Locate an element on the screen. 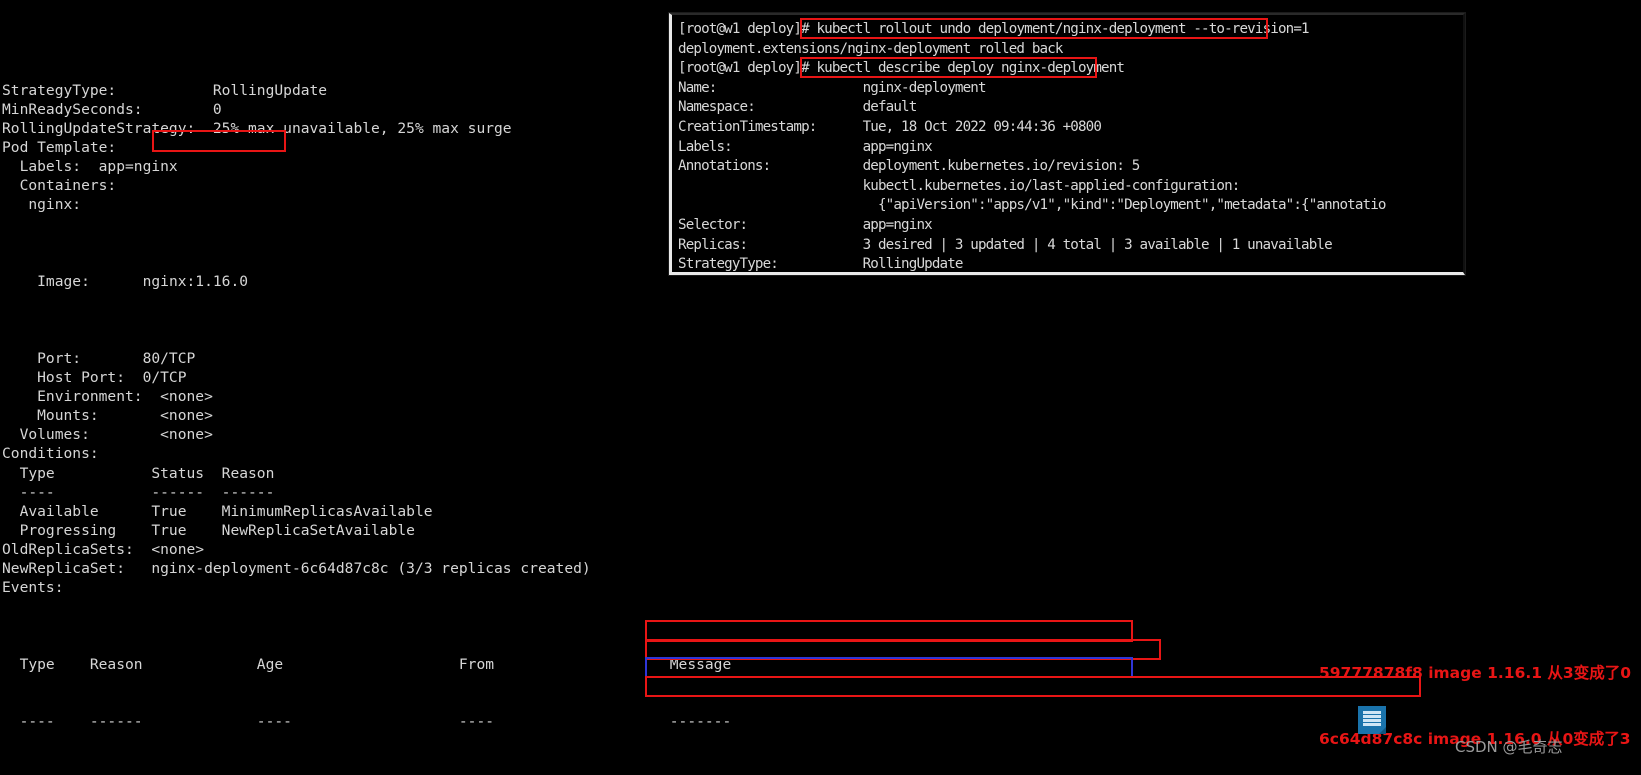 This screenshot has width=1641, height=775. image-value: nginx:1.16.0 is located at coordinates (195, 282).